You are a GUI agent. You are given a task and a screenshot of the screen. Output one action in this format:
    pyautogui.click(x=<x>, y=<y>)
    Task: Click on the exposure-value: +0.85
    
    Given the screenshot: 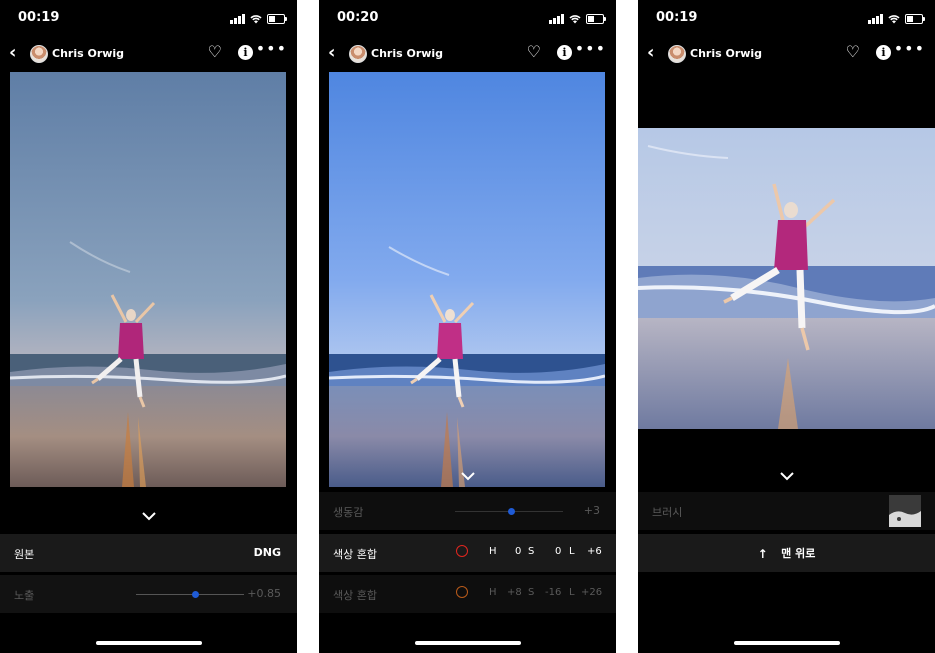 What is the action you would take?
    pyautogui.click(x=264, y=593)
    